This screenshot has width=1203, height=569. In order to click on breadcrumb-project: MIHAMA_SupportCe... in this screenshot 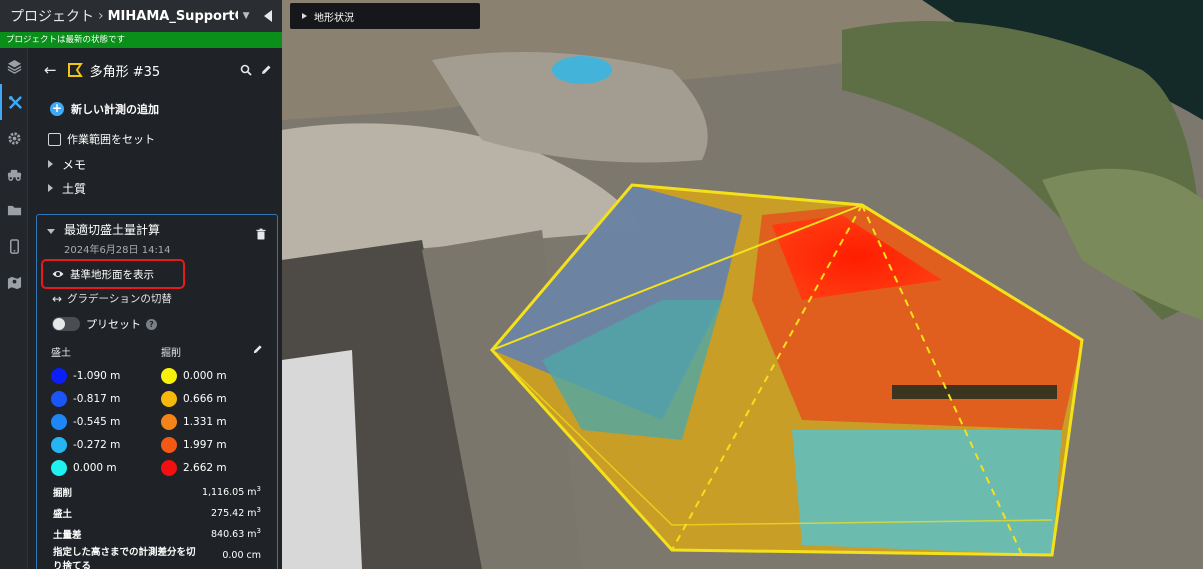, I will do `click(173, 16)`.